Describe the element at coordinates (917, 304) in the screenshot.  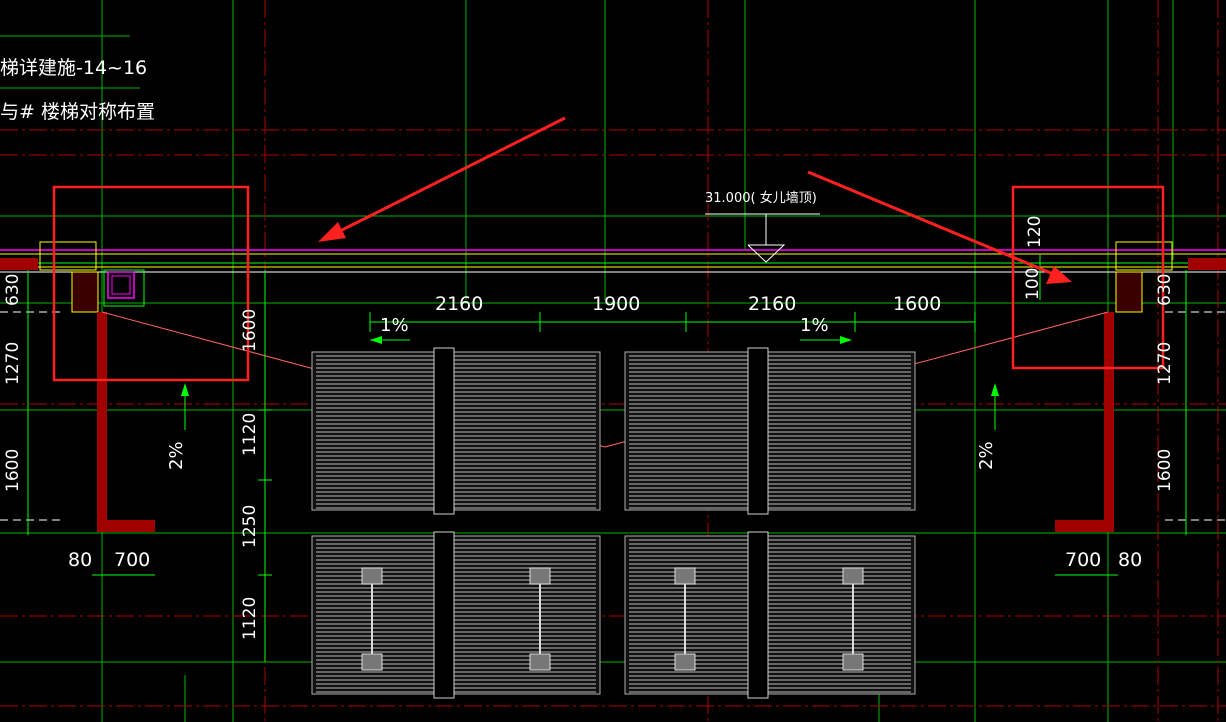
I see `dim-top-4: 1600` at that location.